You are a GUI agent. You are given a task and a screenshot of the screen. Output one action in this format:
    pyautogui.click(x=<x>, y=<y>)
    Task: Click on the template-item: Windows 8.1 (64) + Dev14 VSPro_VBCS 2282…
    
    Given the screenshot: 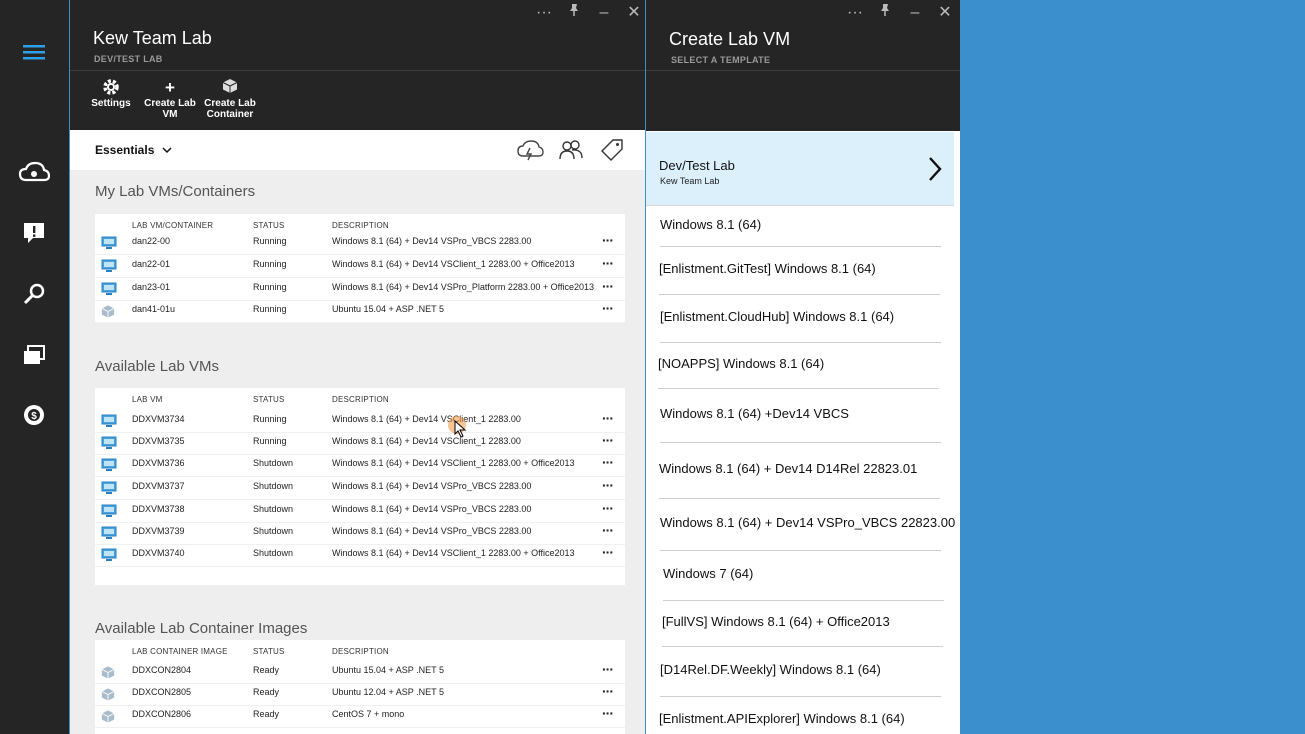 What is the action you would take?
    pyautogui.click(x=807, y=524)
    